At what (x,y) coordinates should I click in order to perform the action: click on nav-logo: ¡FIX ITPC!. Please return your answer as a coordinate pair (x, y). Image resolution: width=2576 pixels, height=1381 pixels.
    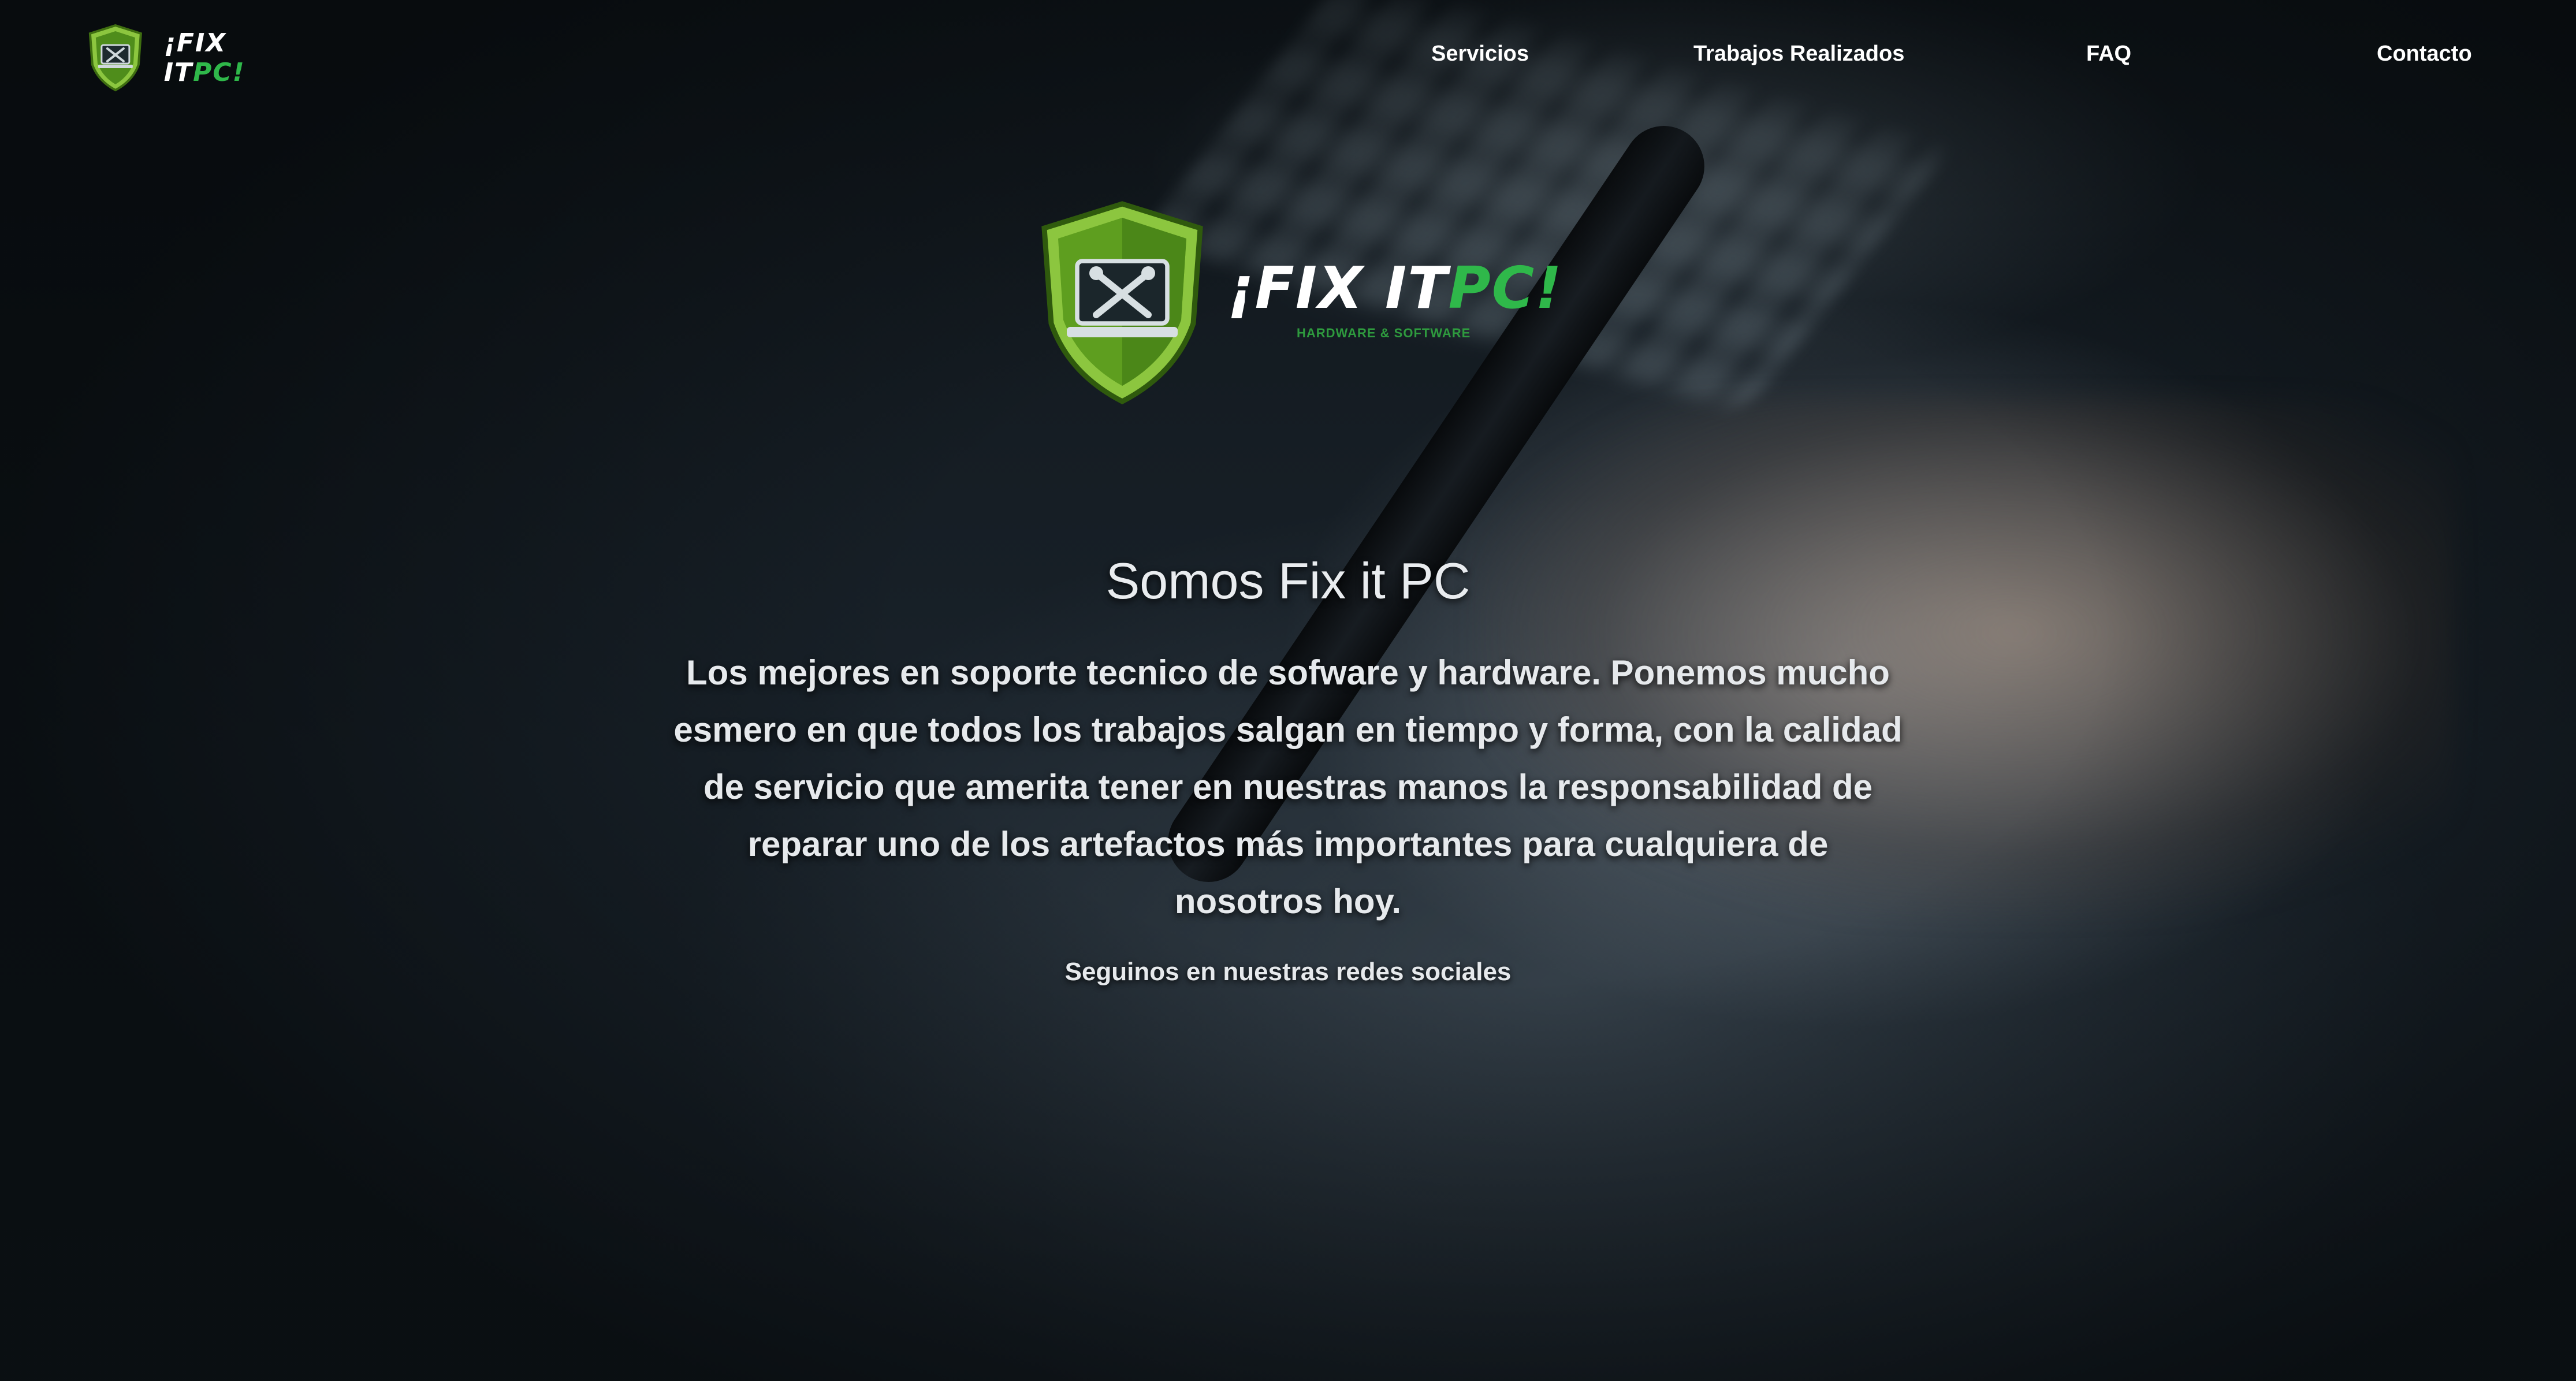
    Looking at the image, I should click on (197, 57).